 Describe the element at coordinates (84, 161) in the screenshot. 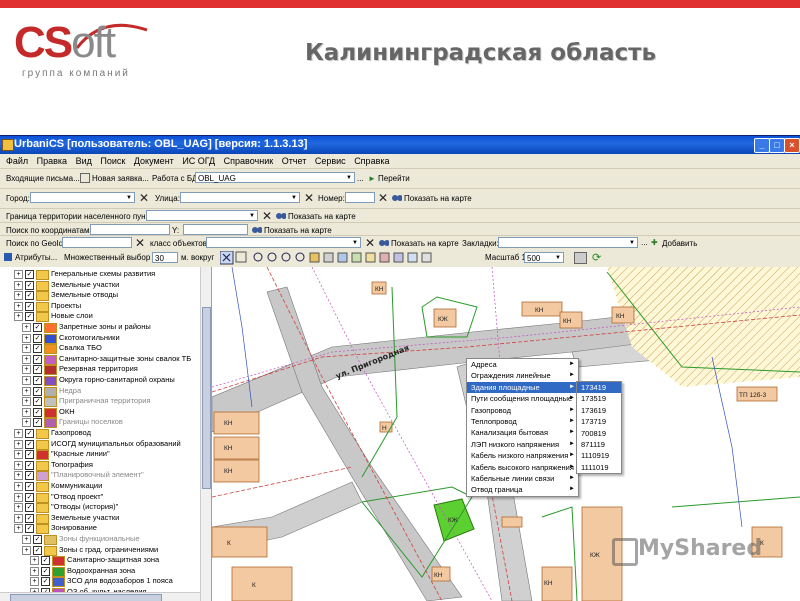

I see `menu-view: Вид` at that location.